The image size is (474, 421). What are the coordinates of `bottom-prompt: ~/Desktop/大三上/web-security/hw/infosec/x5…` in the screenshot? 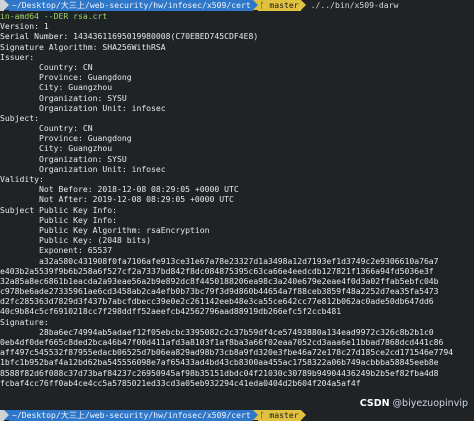 It's located at (237, 415).